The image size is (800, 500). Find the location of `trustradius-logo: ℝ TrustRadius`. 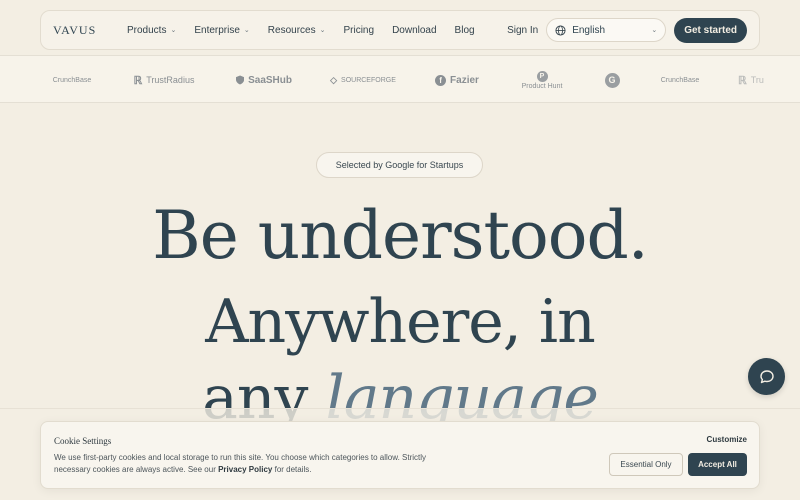

trustradius-logo: ℝ TrustRadius is located at coordinates (164, 79).